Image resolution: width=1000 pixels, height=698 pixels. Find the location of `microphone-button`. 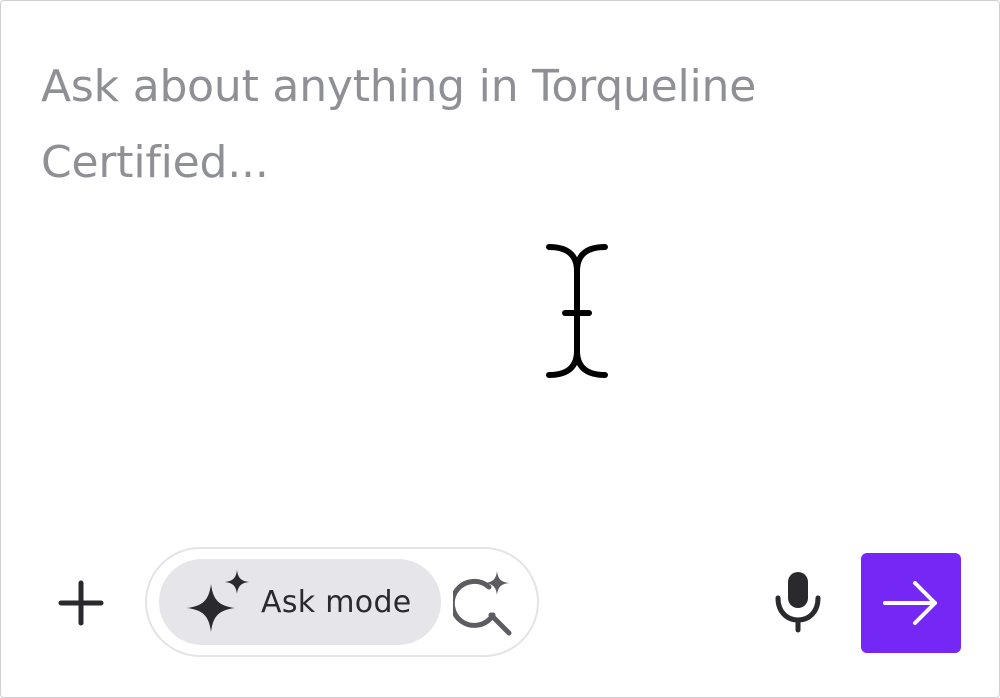

microphone-button is located at coordinates (798, 601).